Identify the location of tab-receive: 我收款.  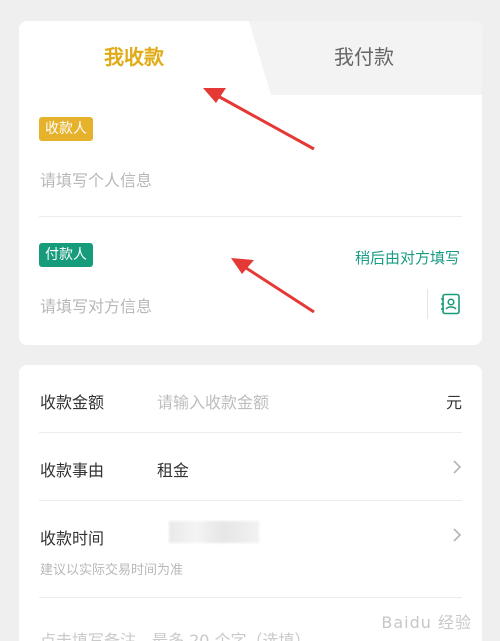
(134, 57).